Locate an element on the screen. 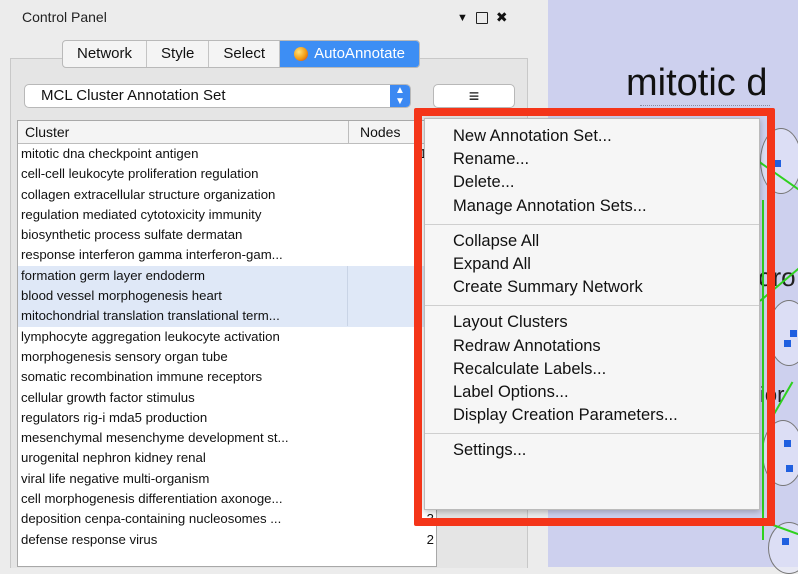  hamburger-menu-button: ≡ is located at coordinates (474, 96).